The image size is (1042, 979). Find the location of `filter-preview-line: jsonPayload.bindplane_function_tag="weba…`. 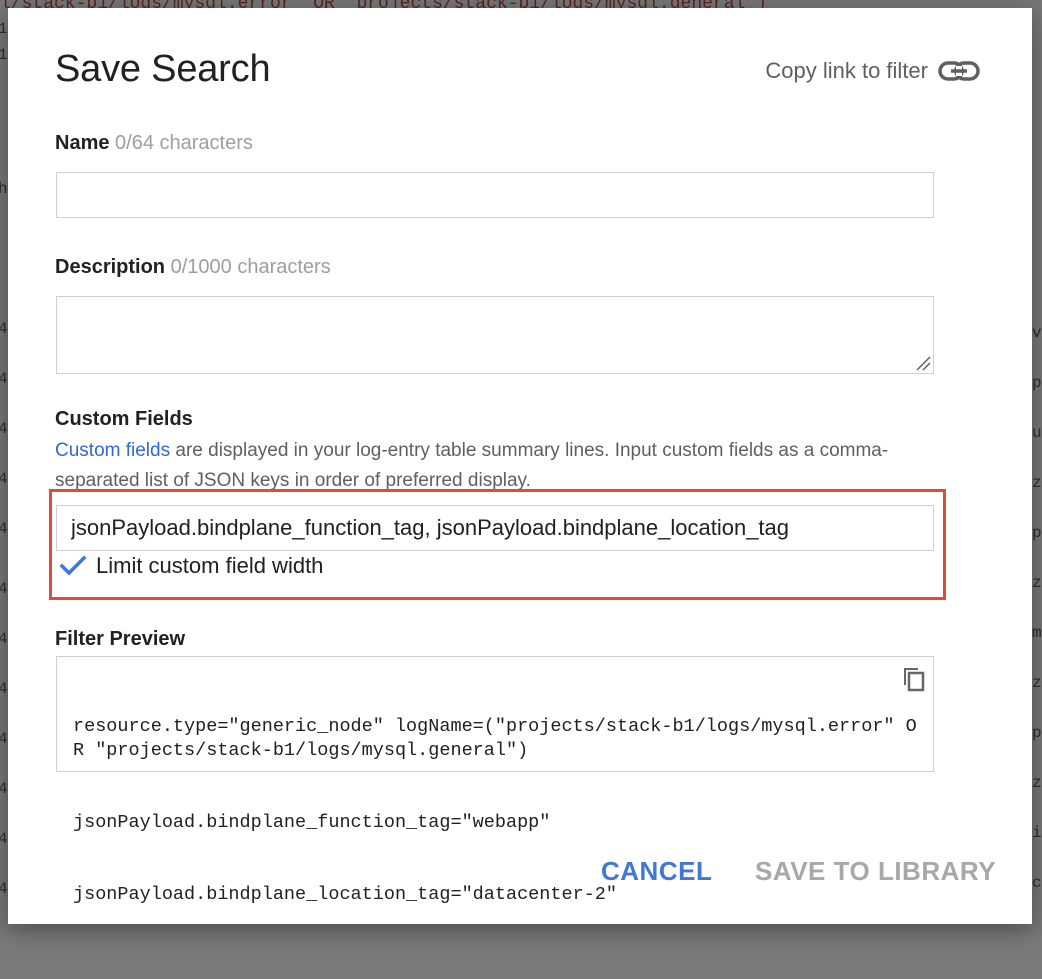

filter-preview-line: jsonPayload.bindplane_function_tag="weba… is located at coordinates (312, 822).